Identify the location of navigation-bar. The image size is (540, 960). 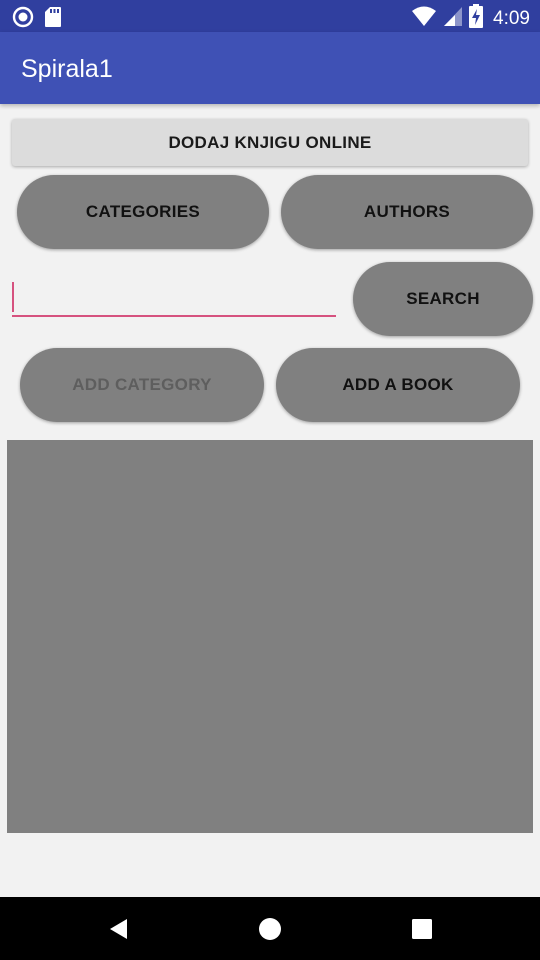
(270, 928).